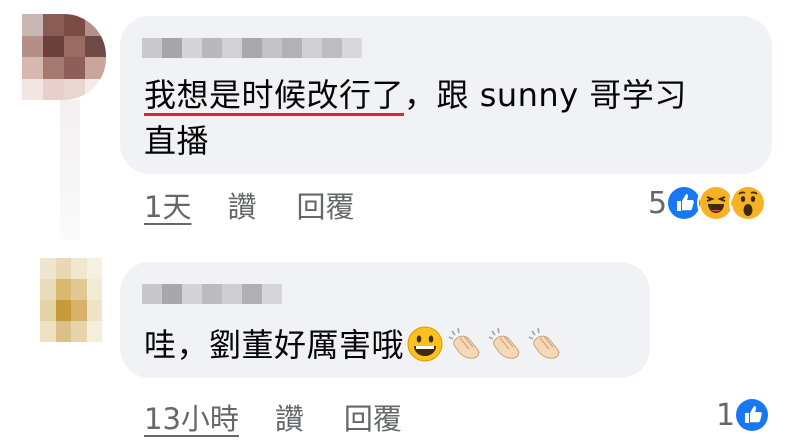  What do you see at coordinates (191, 417) in the screenshot?
I see `timestamp-link: 13小時` at bounding box center [191, 417].